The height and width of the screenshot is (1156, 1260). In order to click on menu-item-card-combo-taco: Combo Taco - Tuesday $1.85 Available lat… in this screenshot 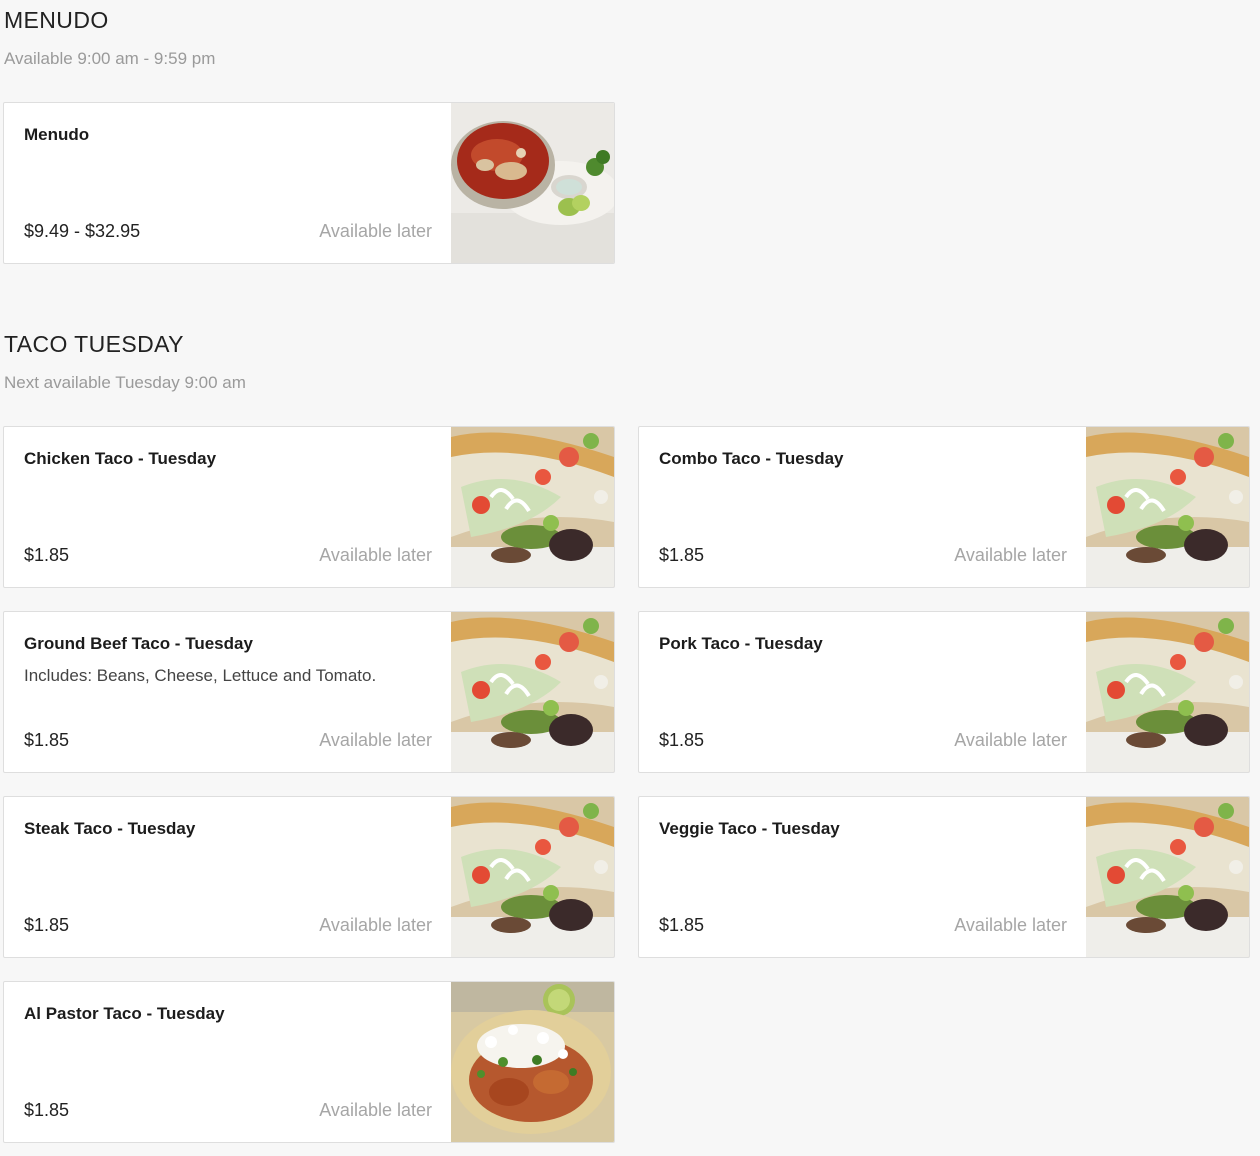, I will do `click(944, 507)`.